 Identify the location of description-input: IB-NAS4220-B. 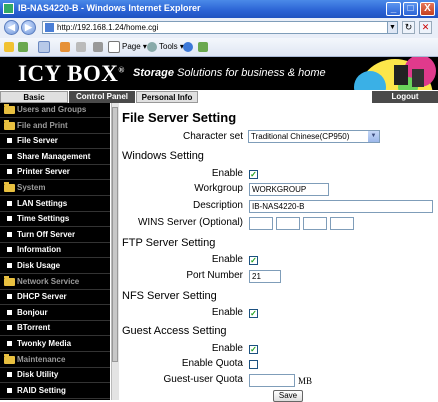
(341, 206).